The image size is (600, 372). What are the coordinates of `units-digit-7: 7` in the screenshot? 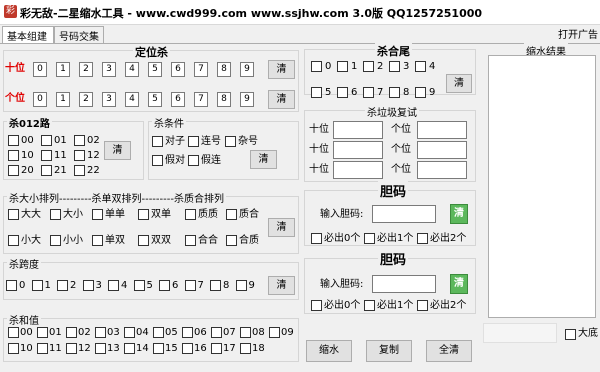 It's located at (201, 99).